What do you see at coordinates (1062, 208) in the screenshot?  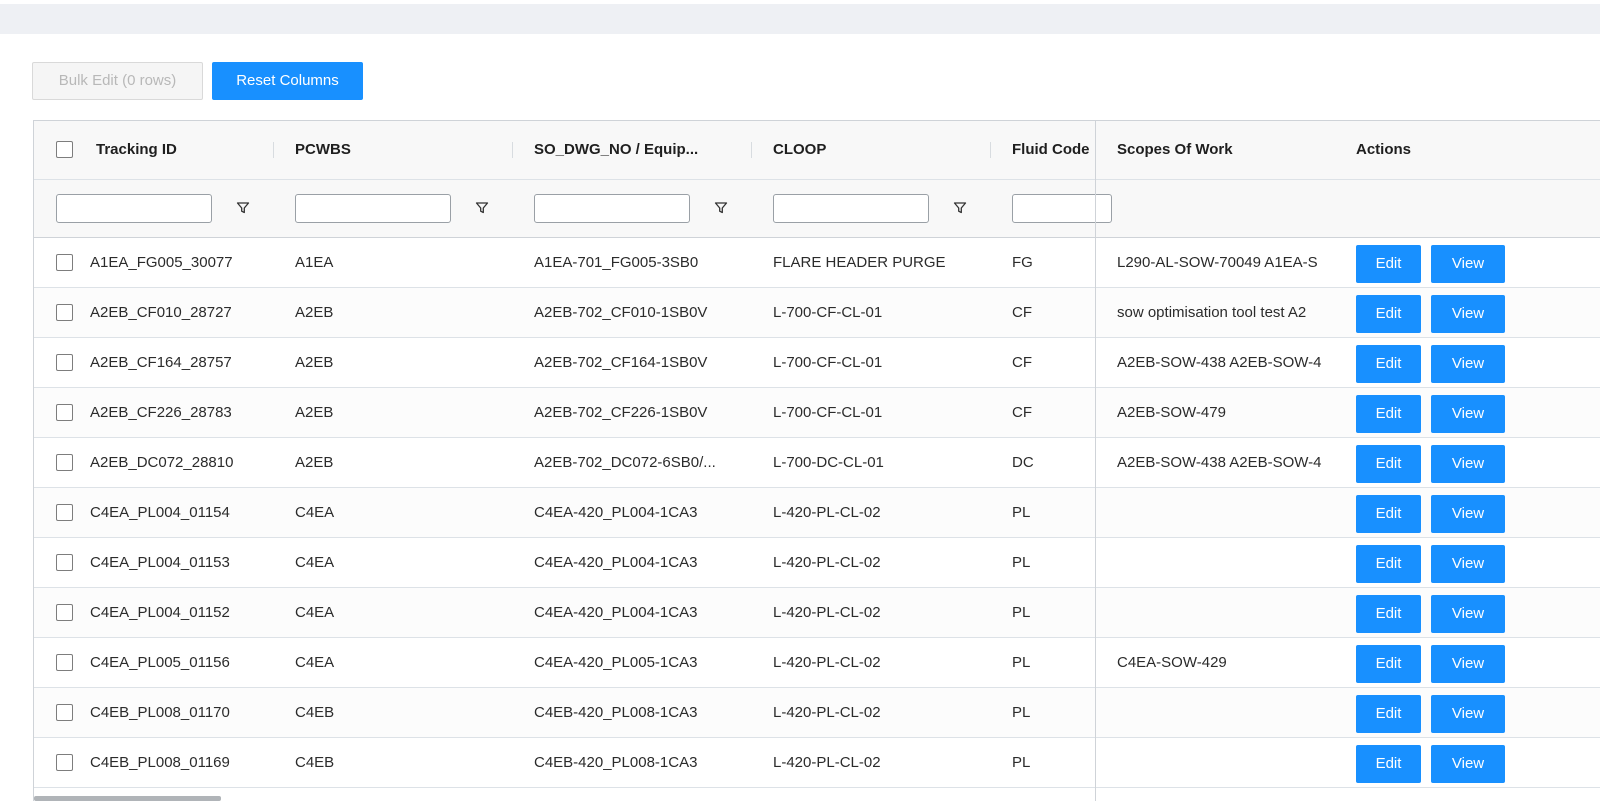 I see `filter-input-fluid-code` at bounding box center [1062, 208].